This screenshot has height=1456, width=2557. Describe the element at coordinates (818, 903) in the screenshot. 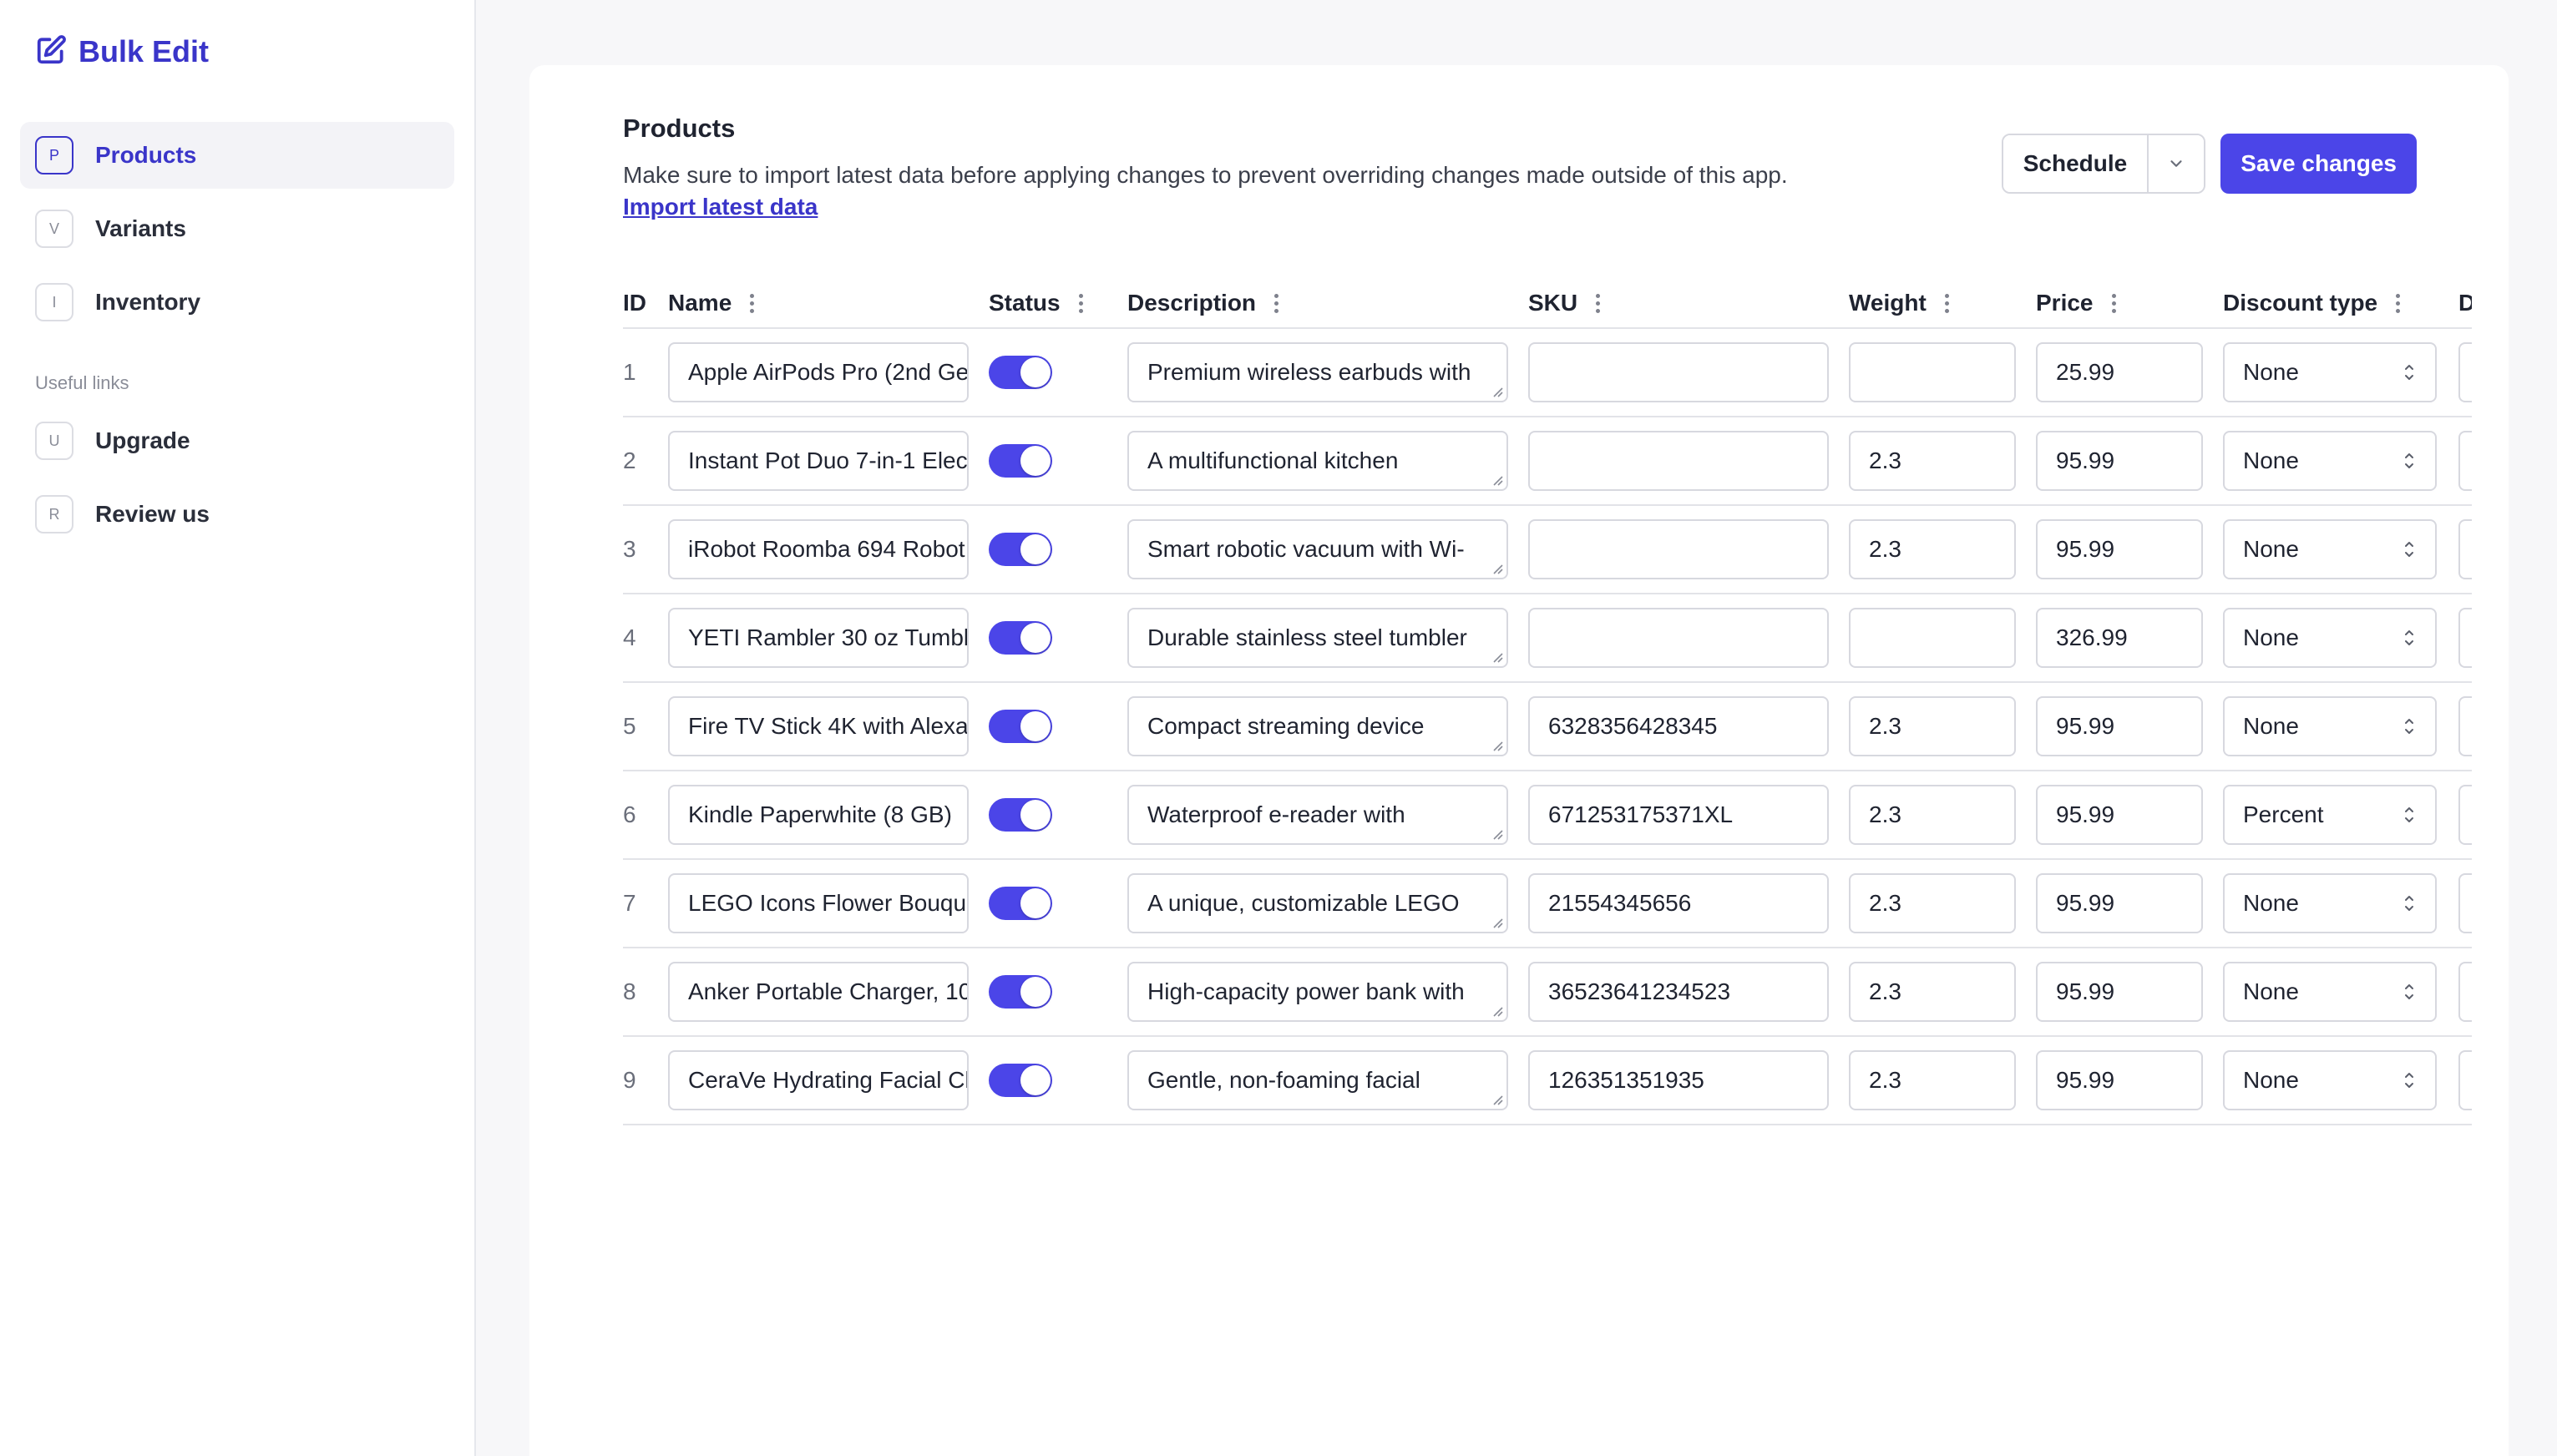

I see `name-input: LEGO Icons Flower Bouquet` at that location.